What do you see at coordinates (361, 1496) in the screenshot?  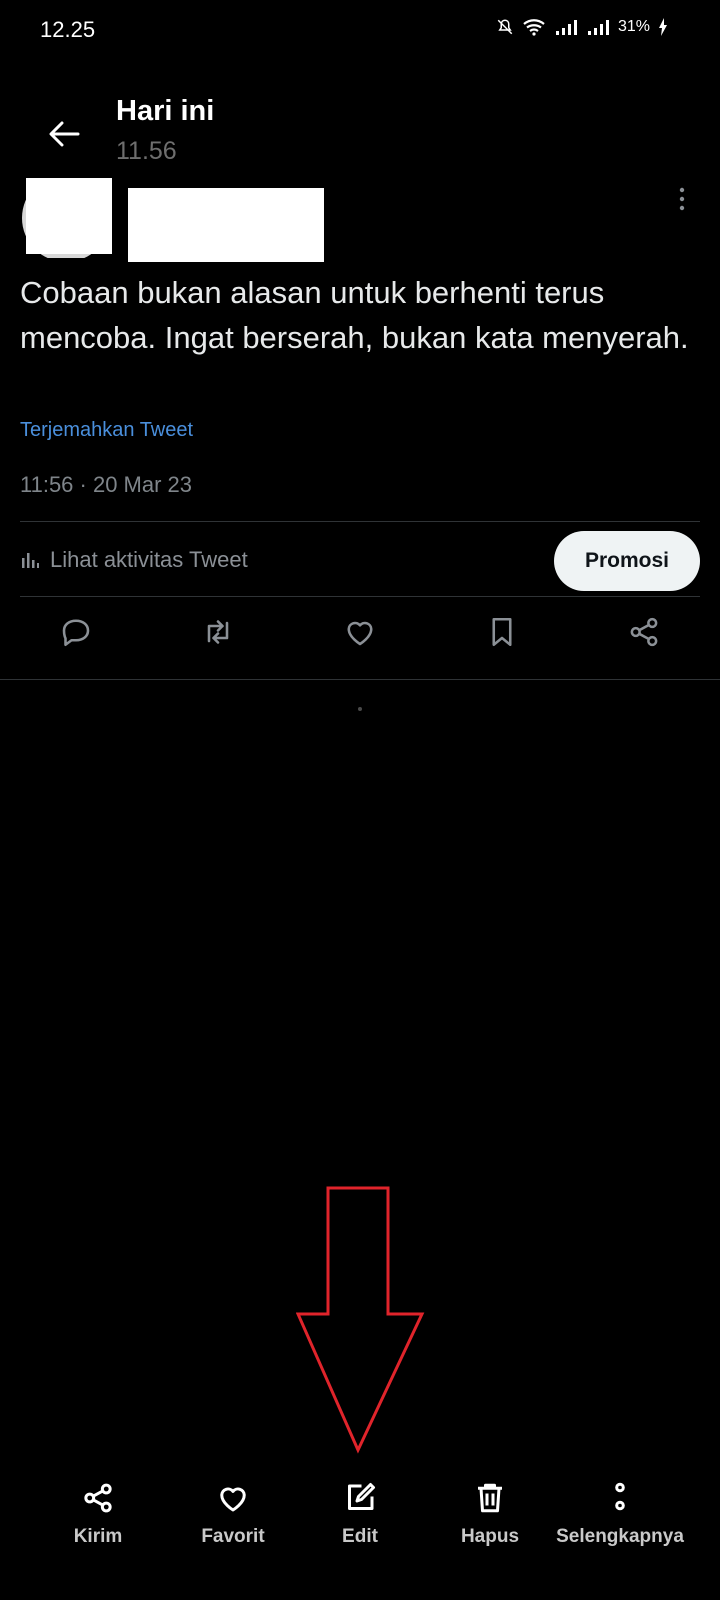 I see `edit-icon` at bounding box center [361, 1496].